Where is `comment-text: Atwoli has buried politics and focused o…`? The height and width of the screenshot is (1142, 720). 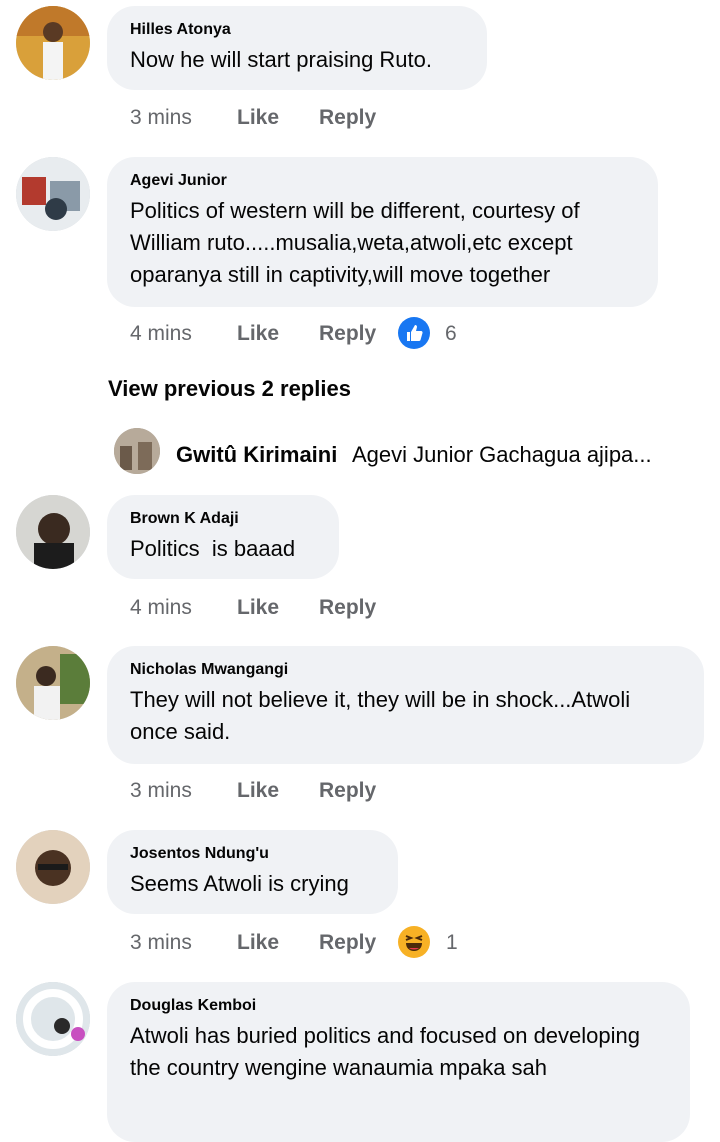
comment-text: Atwoli has buried politics and focused o… is located at coordinates (388, 1051).